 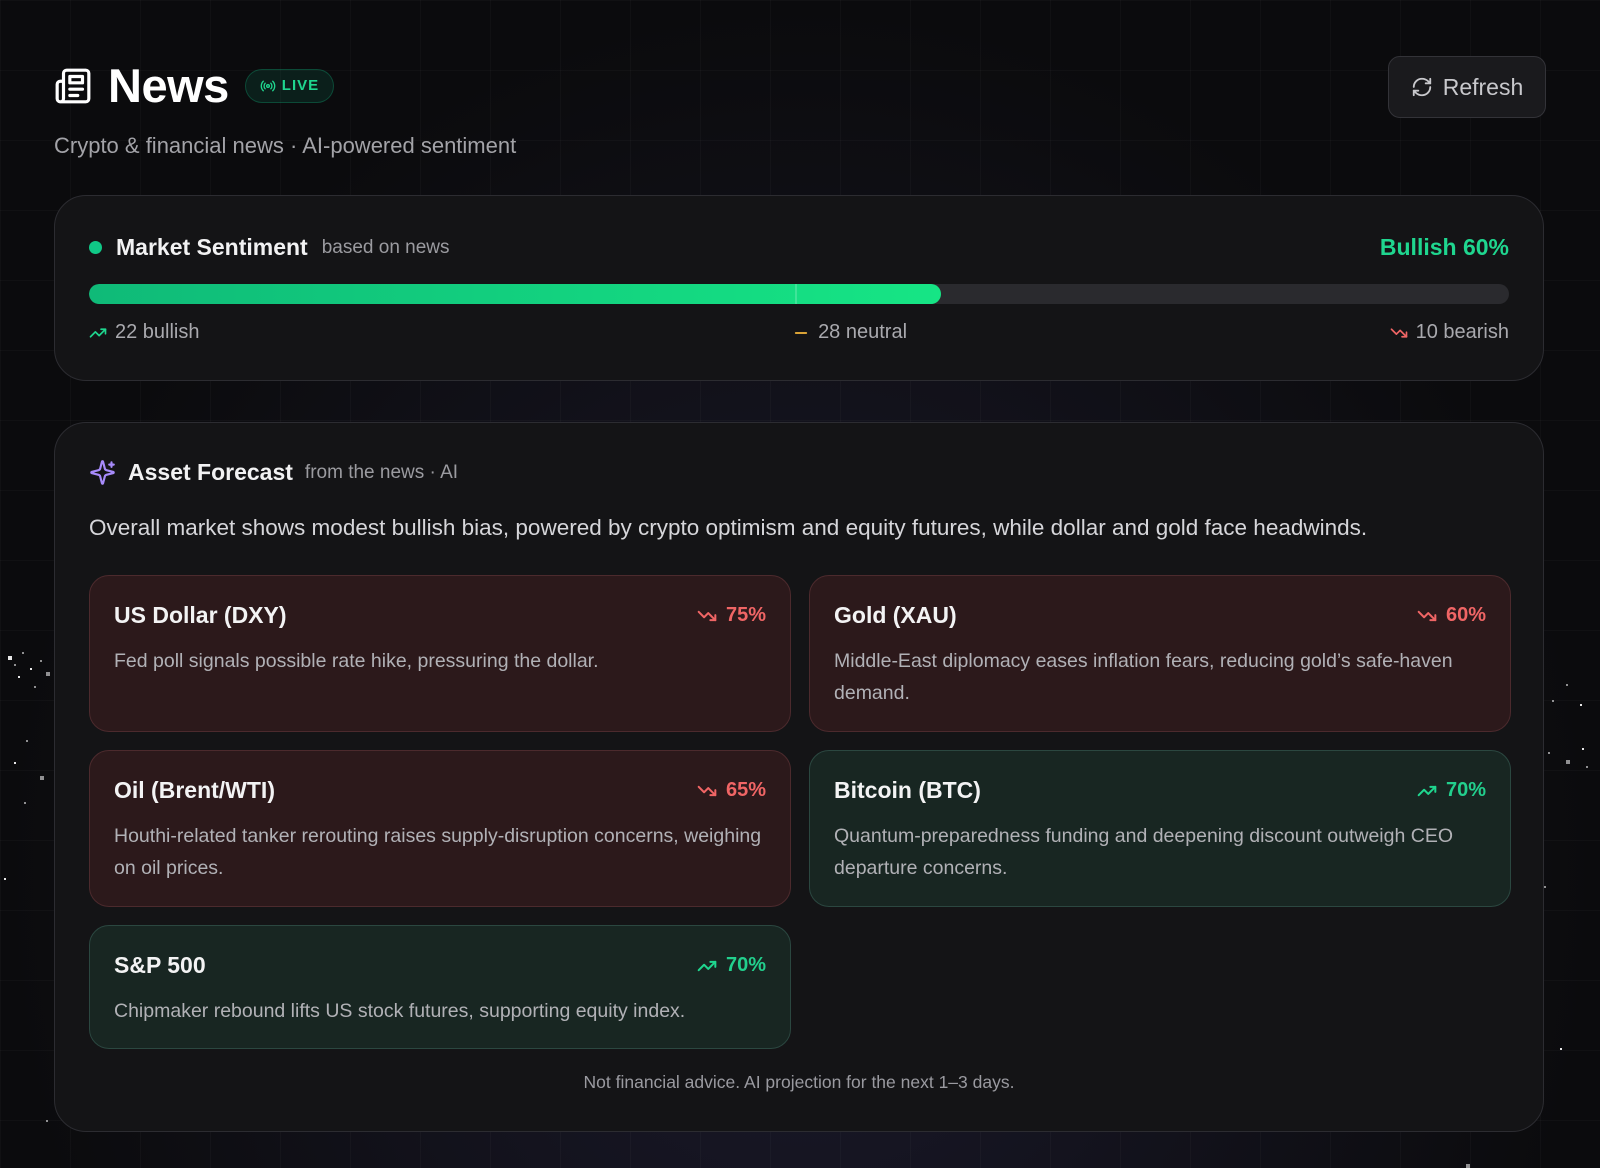 What do you see at coordinates (745, 790) in the screenshot?
I see `asset-probability: 65%` at bounding box center [745, 790].